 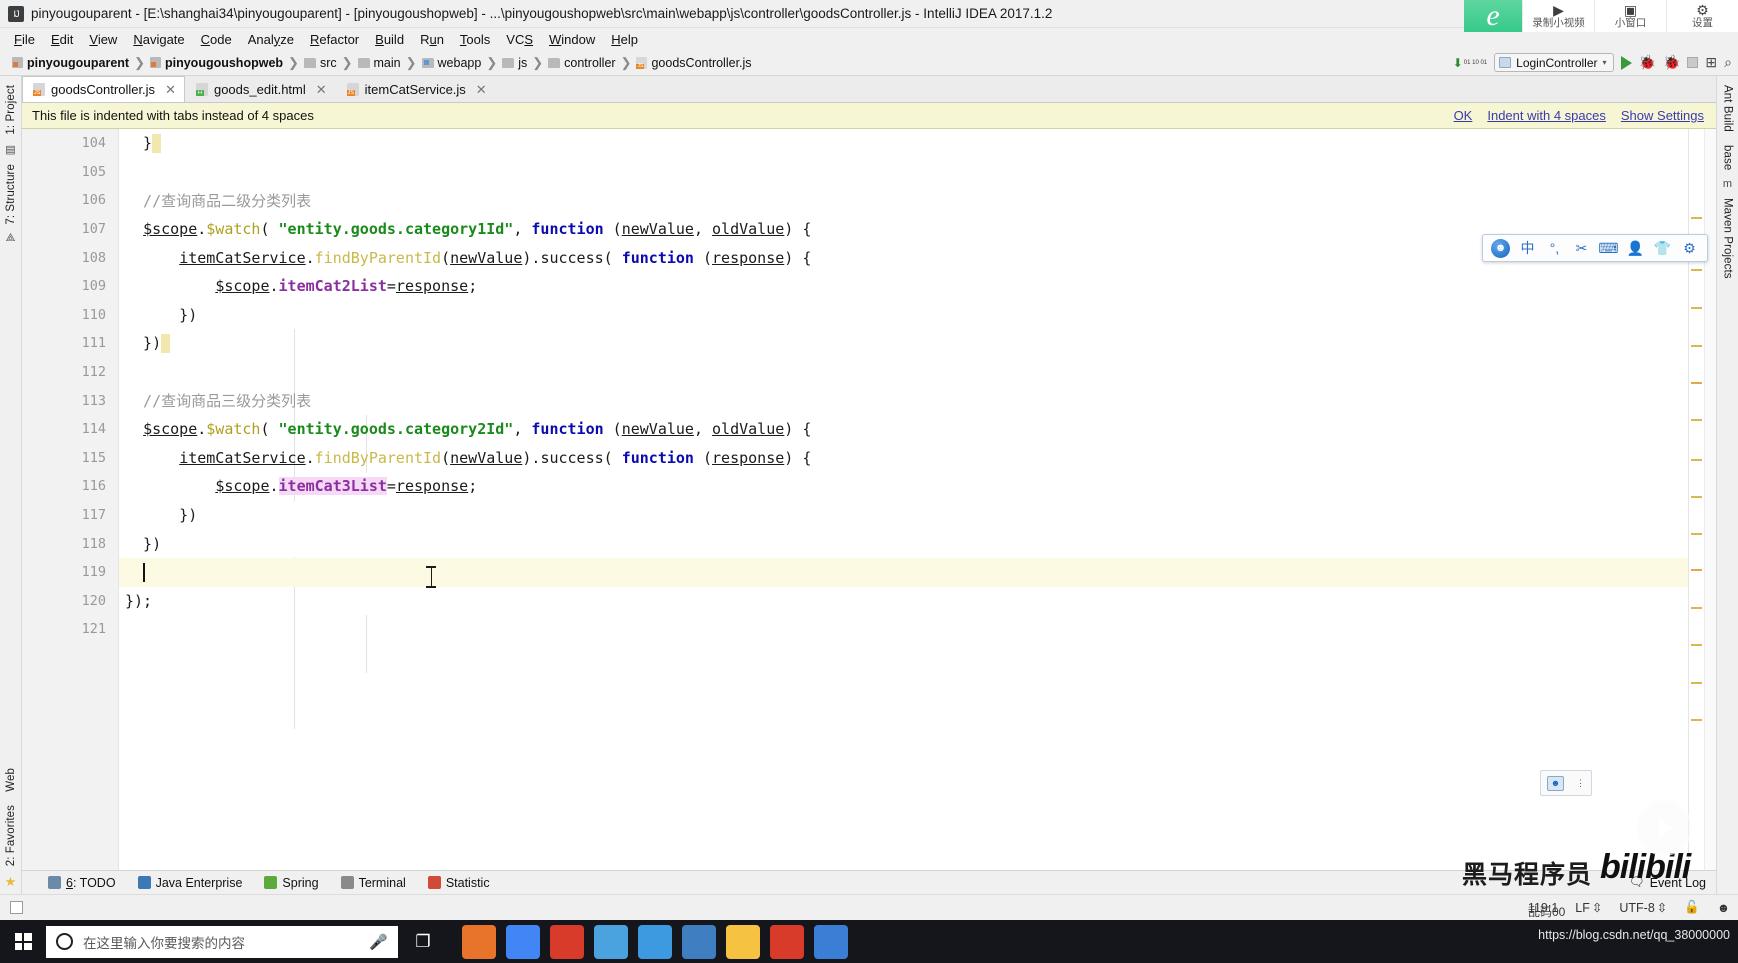 I want to click on line-number: 111−, so click(x=82, y=417).